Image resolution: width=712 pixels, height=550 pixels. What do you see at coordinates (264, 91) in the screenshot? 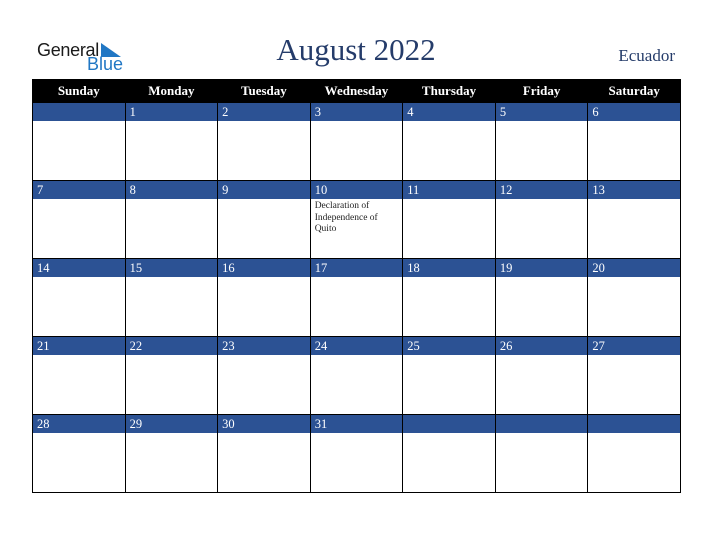
I see `weekday-header: Tuesday` at bounding box center [264, 91].